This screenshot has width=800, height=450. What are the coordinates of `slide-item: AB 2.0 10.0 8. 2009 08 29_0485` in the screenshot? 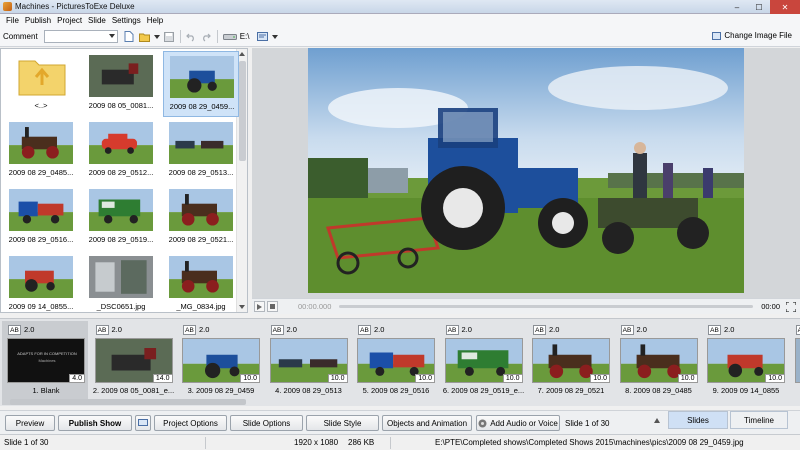 It's located at (658, 363).